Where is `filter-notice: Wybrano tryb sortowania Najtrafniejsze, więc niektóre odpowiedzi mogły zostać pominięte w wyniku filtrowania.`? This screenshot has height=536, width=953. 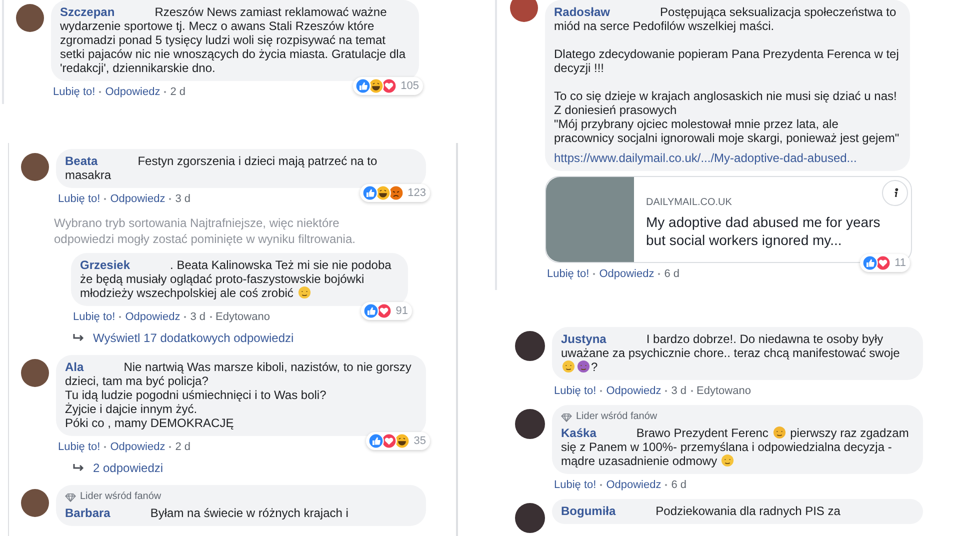 filter-notice: Wybrano tryb sortowania Najtrafniejsze, więc niektóre odpowiedzi mogły zostać pominięte w wyniku filtrowania. is located at coordinates (205, 231).